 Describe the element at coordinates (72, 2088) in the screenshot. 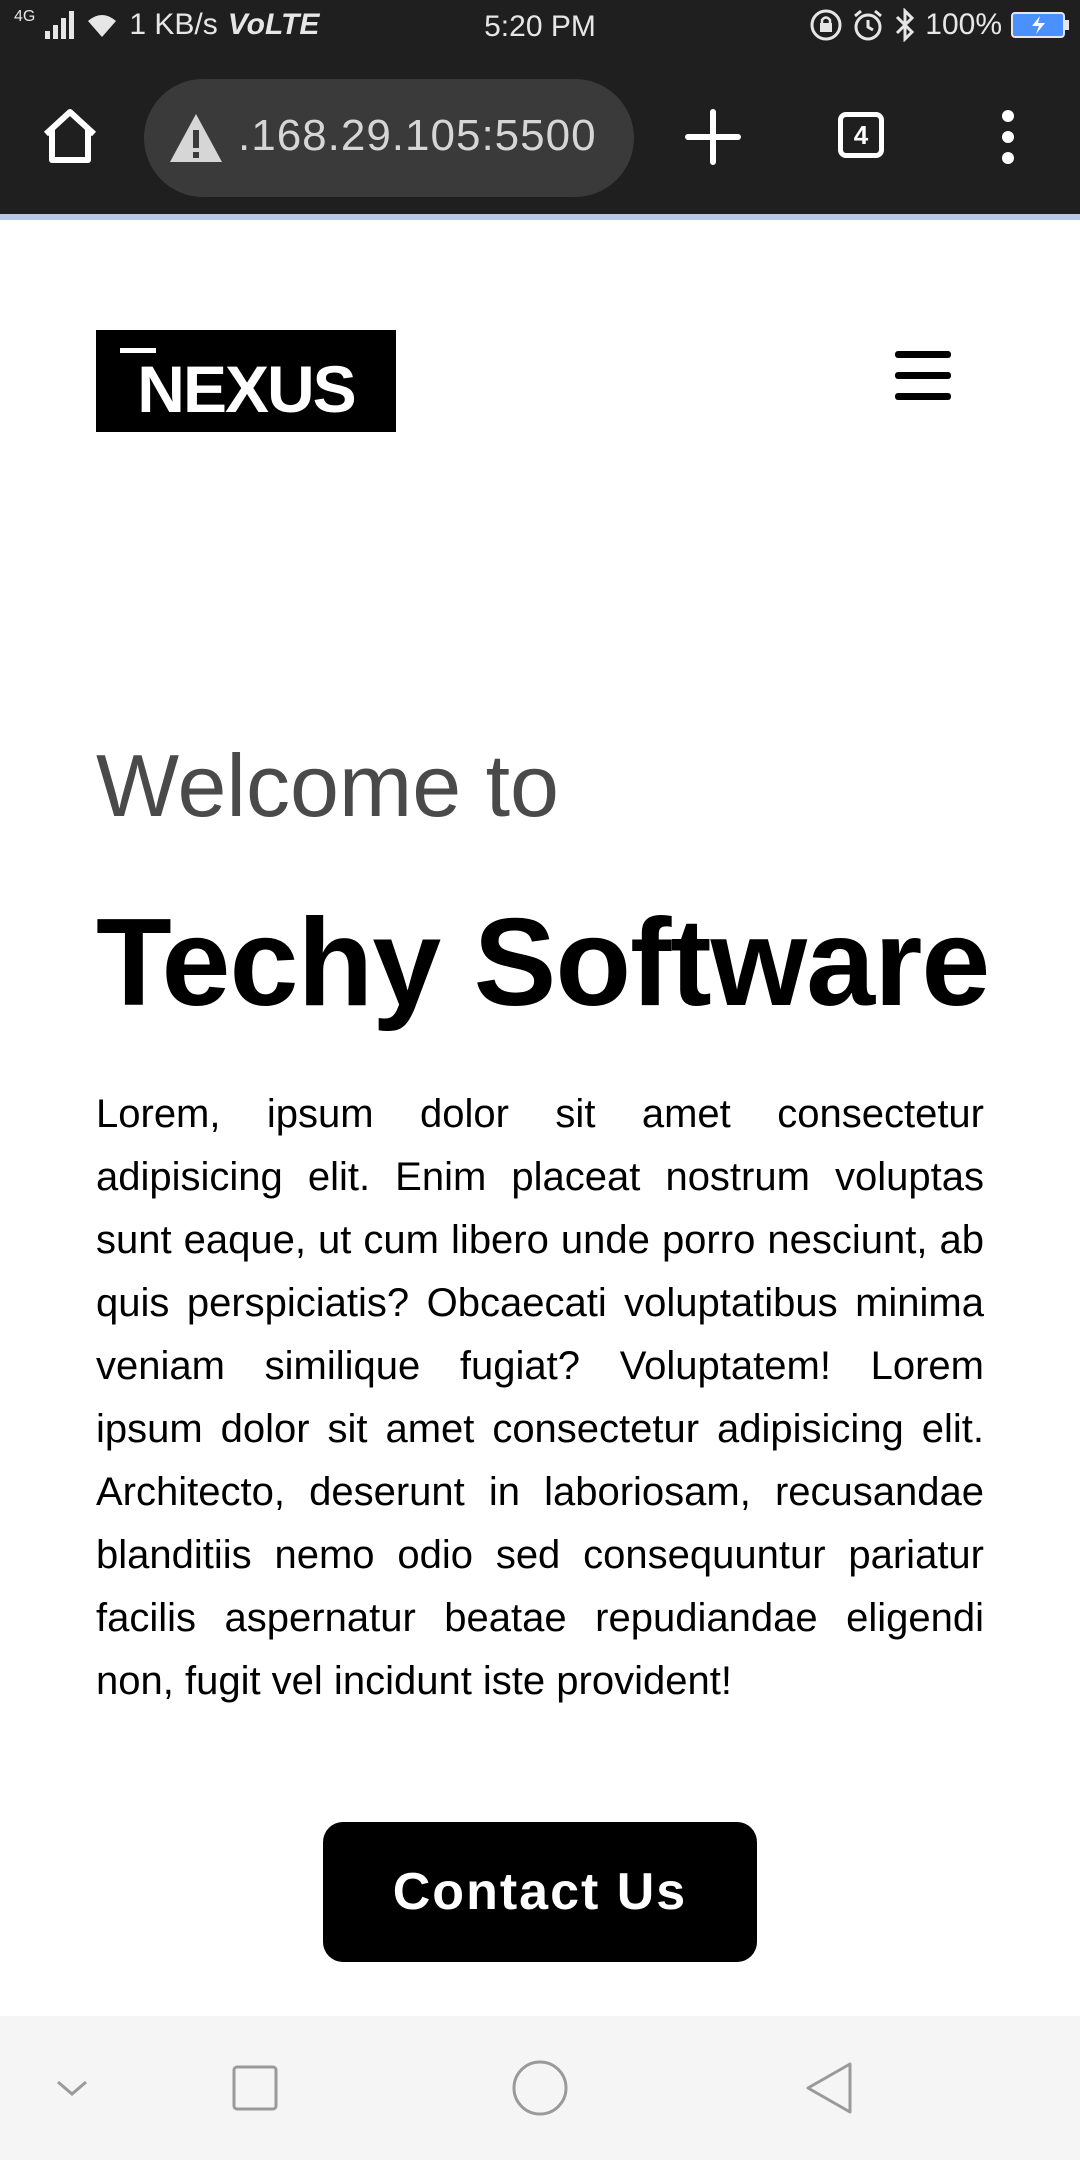

I see `collapse-icon` at that location.